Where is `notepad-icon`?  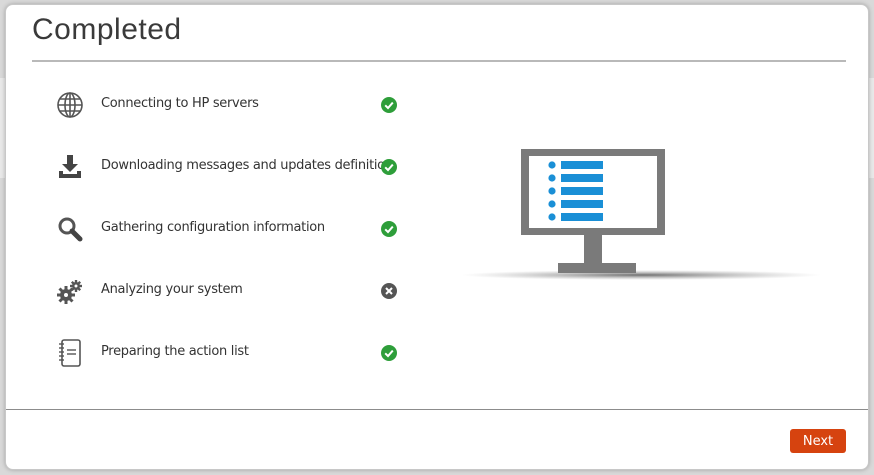
notepad-icon is located at coordinates (70, 353).